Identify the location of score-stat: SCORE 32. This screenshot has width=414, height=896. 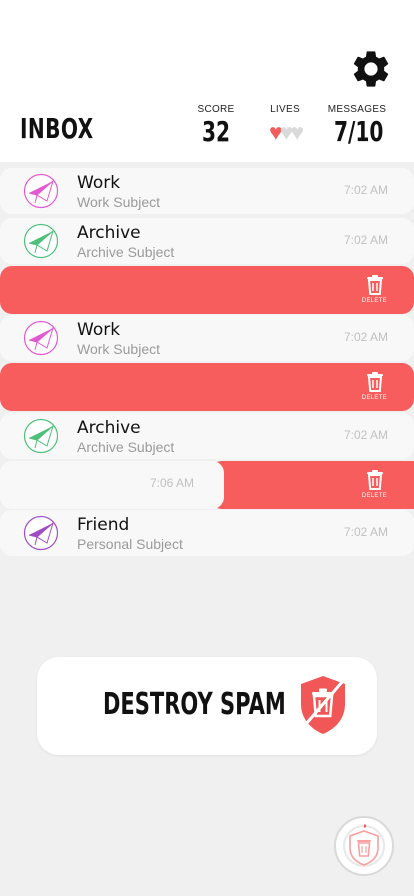
(216, 125).